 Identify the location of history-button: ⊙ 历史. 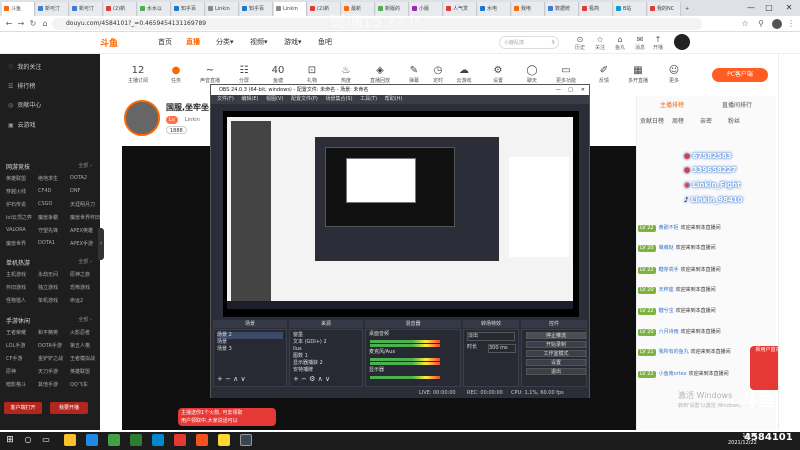
(580, 43).